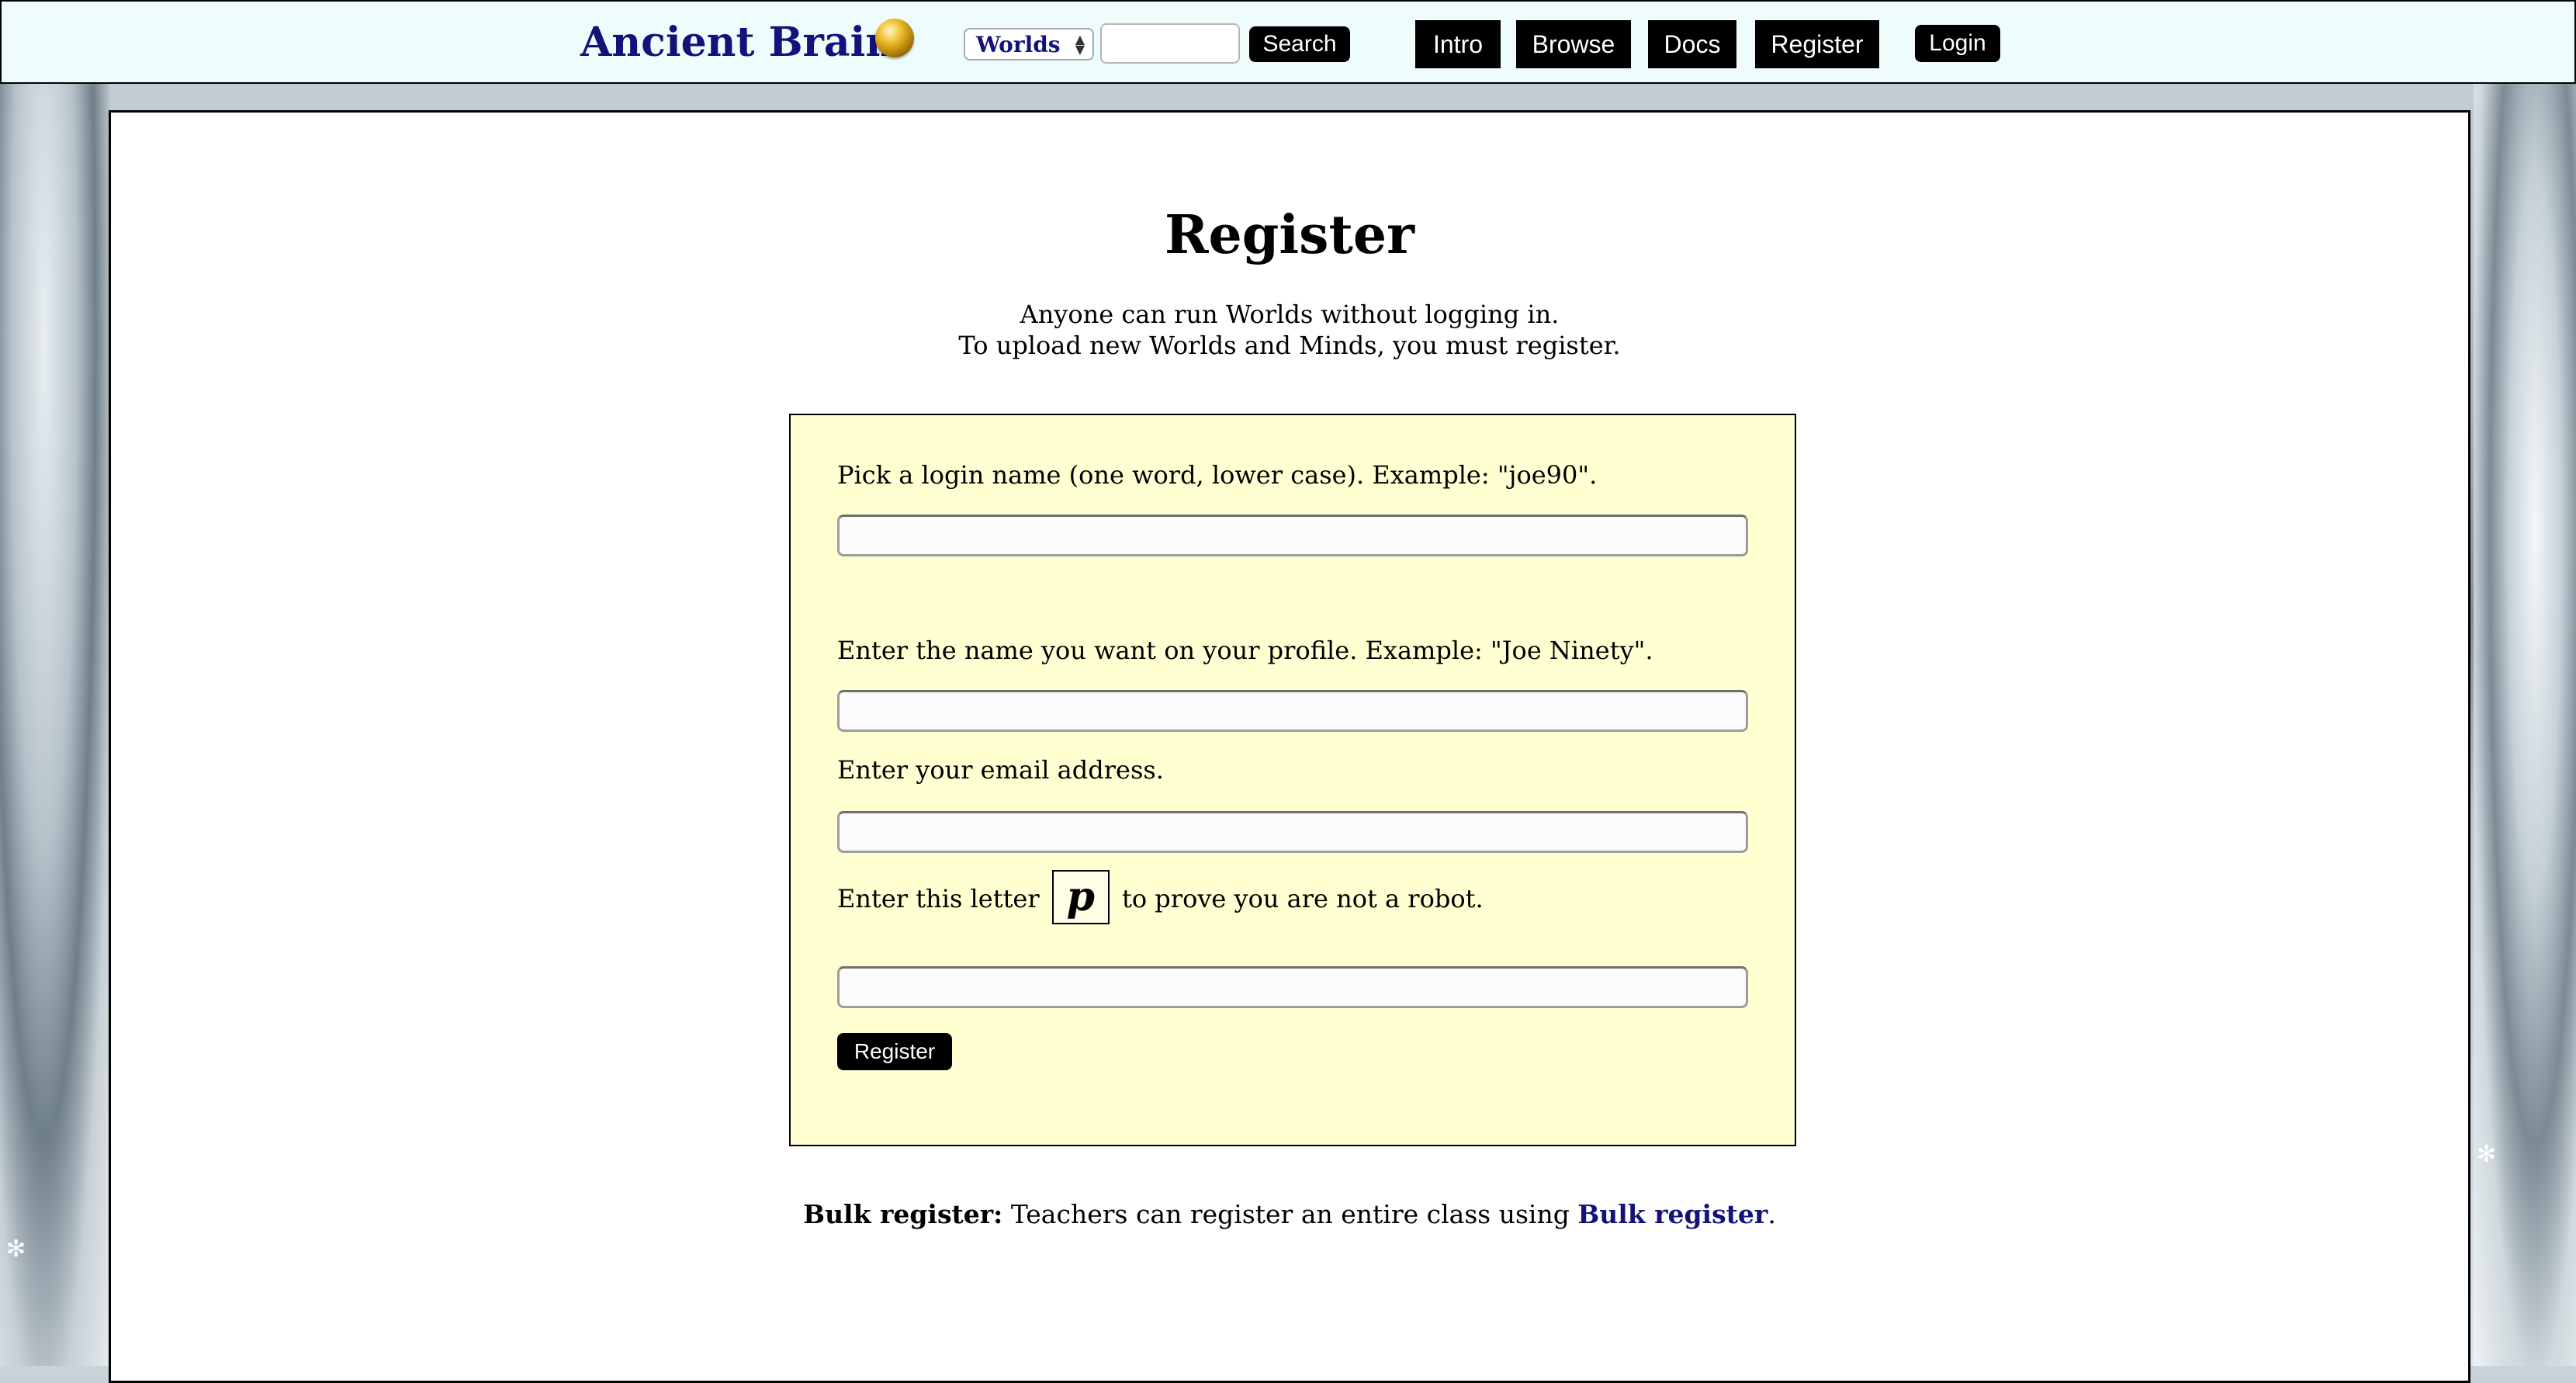  I want to click on worlds-select-value: Worlds, so click(1018, 44).